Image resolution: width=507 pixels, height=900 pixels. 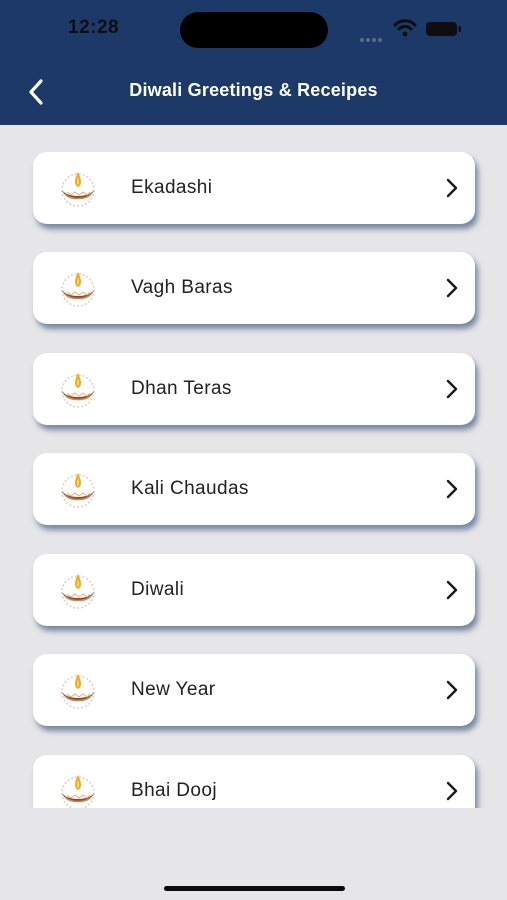 I want to click on wifi-icon, so click(x=405, y=28).